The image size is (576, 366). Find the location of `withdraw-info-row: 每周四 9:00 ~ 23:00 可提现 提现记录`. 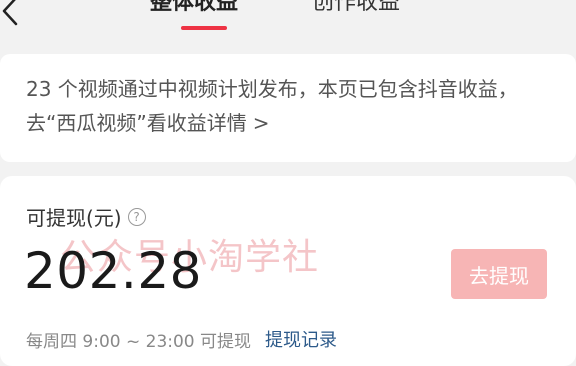

withdraw-info-row: 每周四 9:00 ~ 23:00 可提现 提现记录 is located at coordinates (181, 339).